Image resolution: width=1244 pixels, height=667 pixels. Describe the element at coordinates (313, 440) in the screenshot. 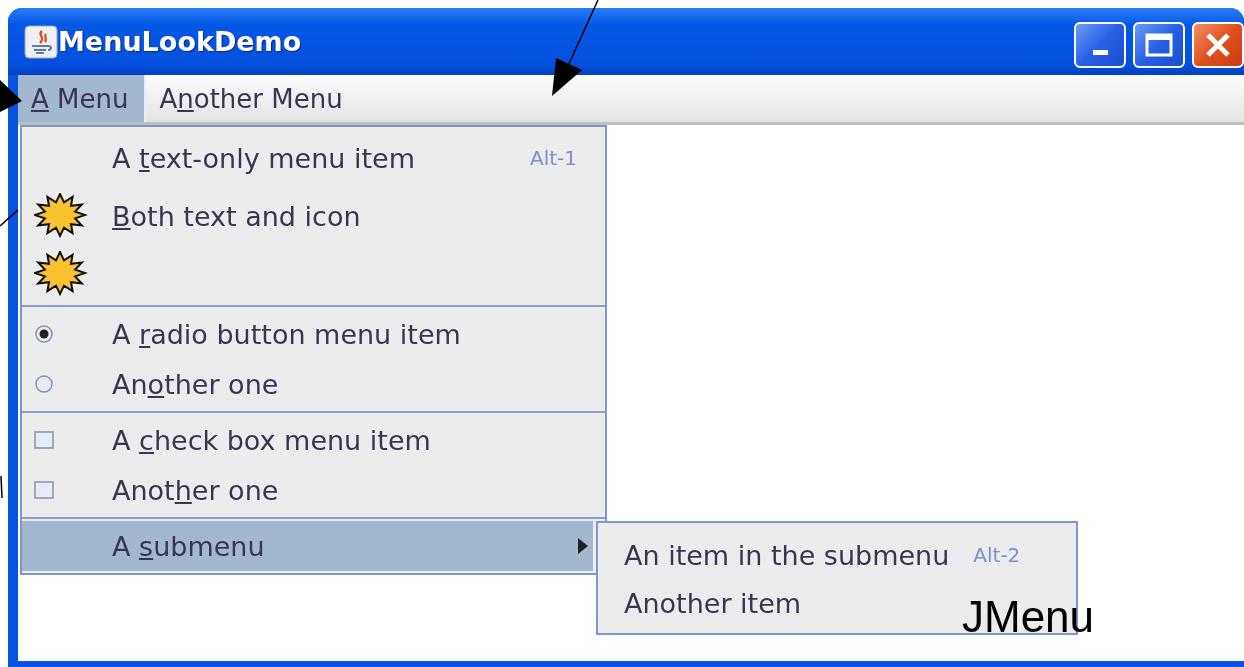

I see `menu-item: A check box menu item` at that location.